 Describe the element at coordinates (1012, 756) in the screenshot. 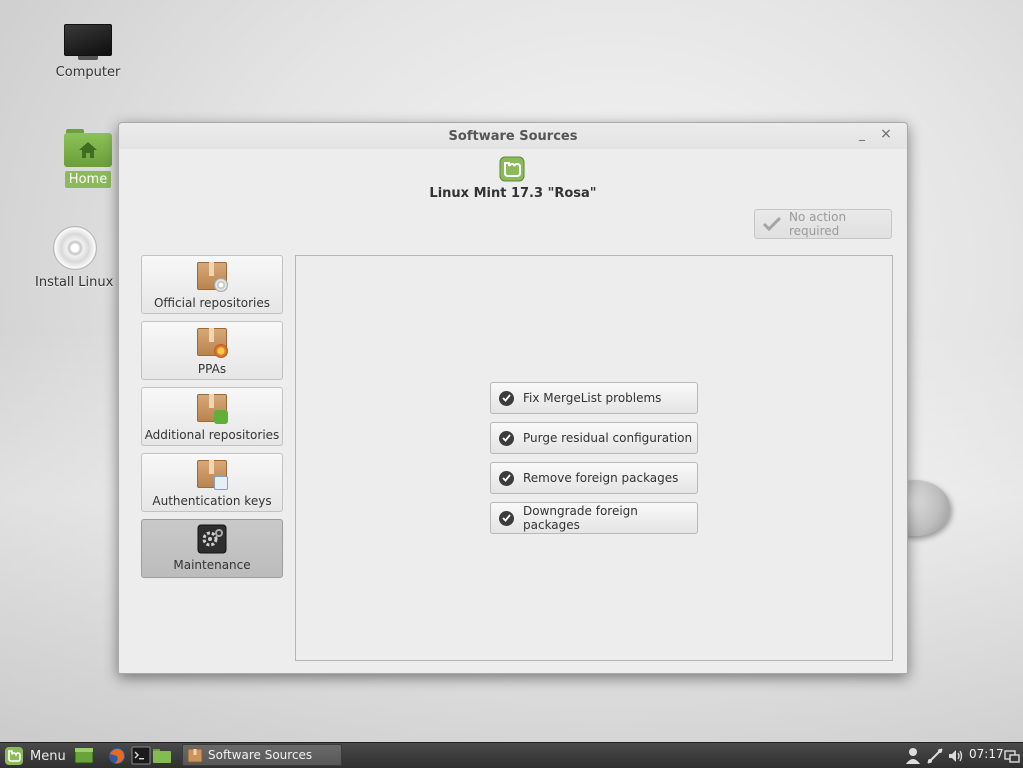

I see `window-list-icon` at that location.